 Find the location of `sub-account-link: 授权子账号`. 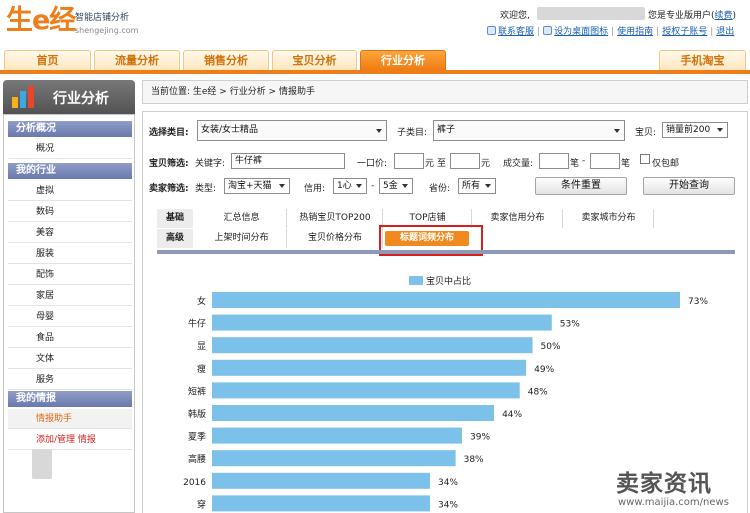

sub-account-link: 授权子账号 is located at coordinates (684, 32).